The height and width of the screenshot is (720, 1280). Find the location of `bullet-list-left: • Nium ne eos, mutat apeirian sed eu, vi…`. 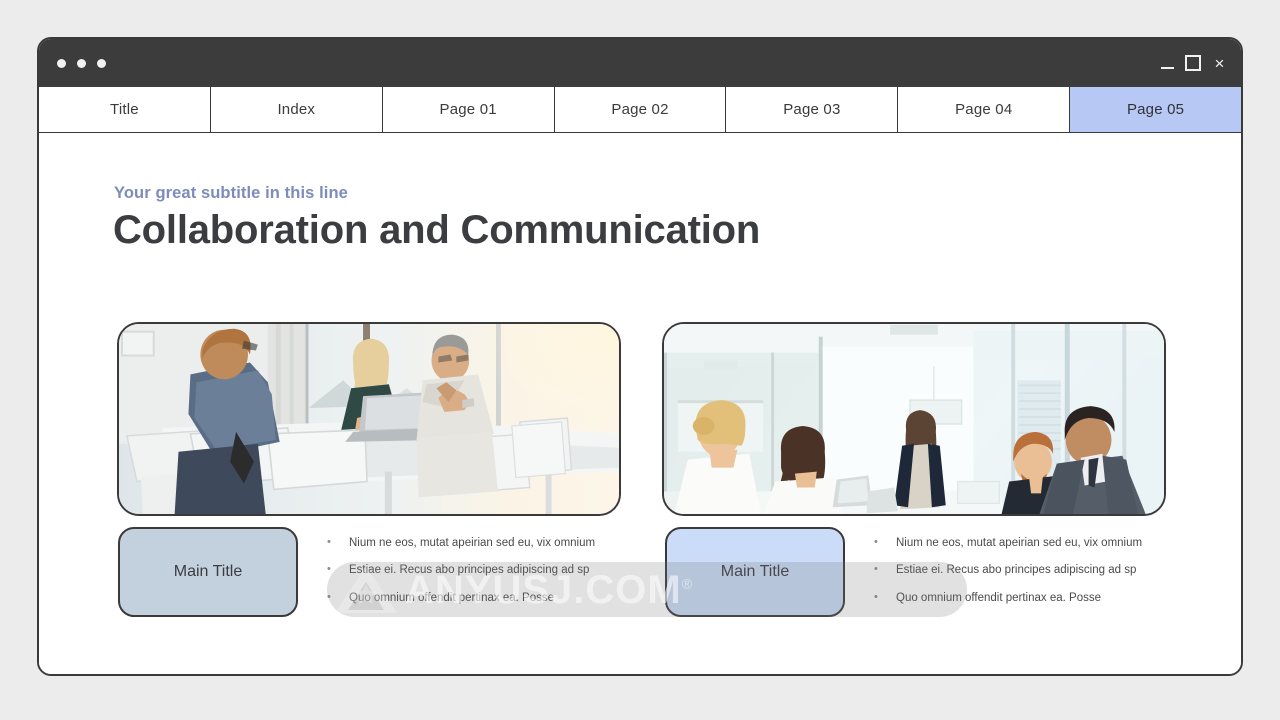

bullet-list-left: • Nium ne eos, mutat apeirian sed eu, vi… is located at coordinates (467, 577).